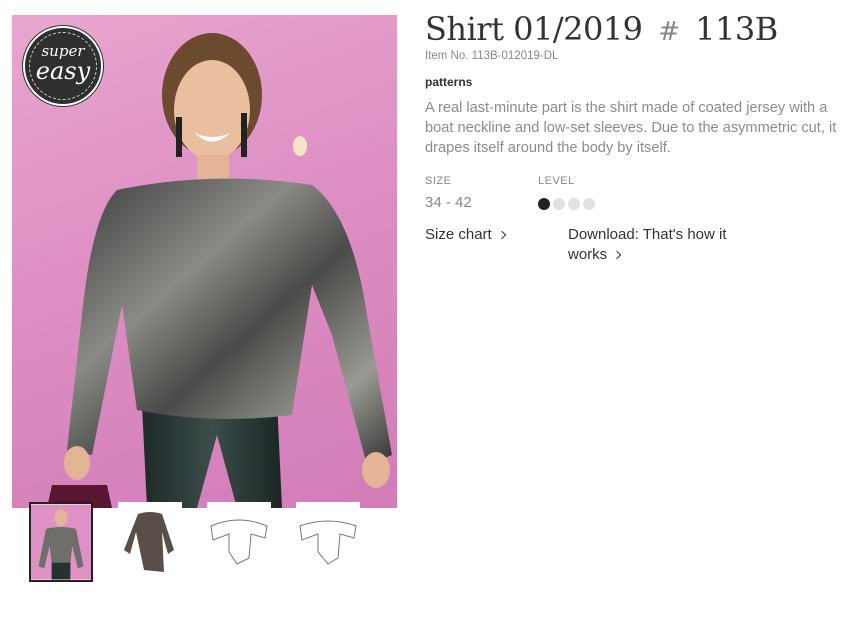  I want to click on size-value: 34 - 42, so click(448, 202).